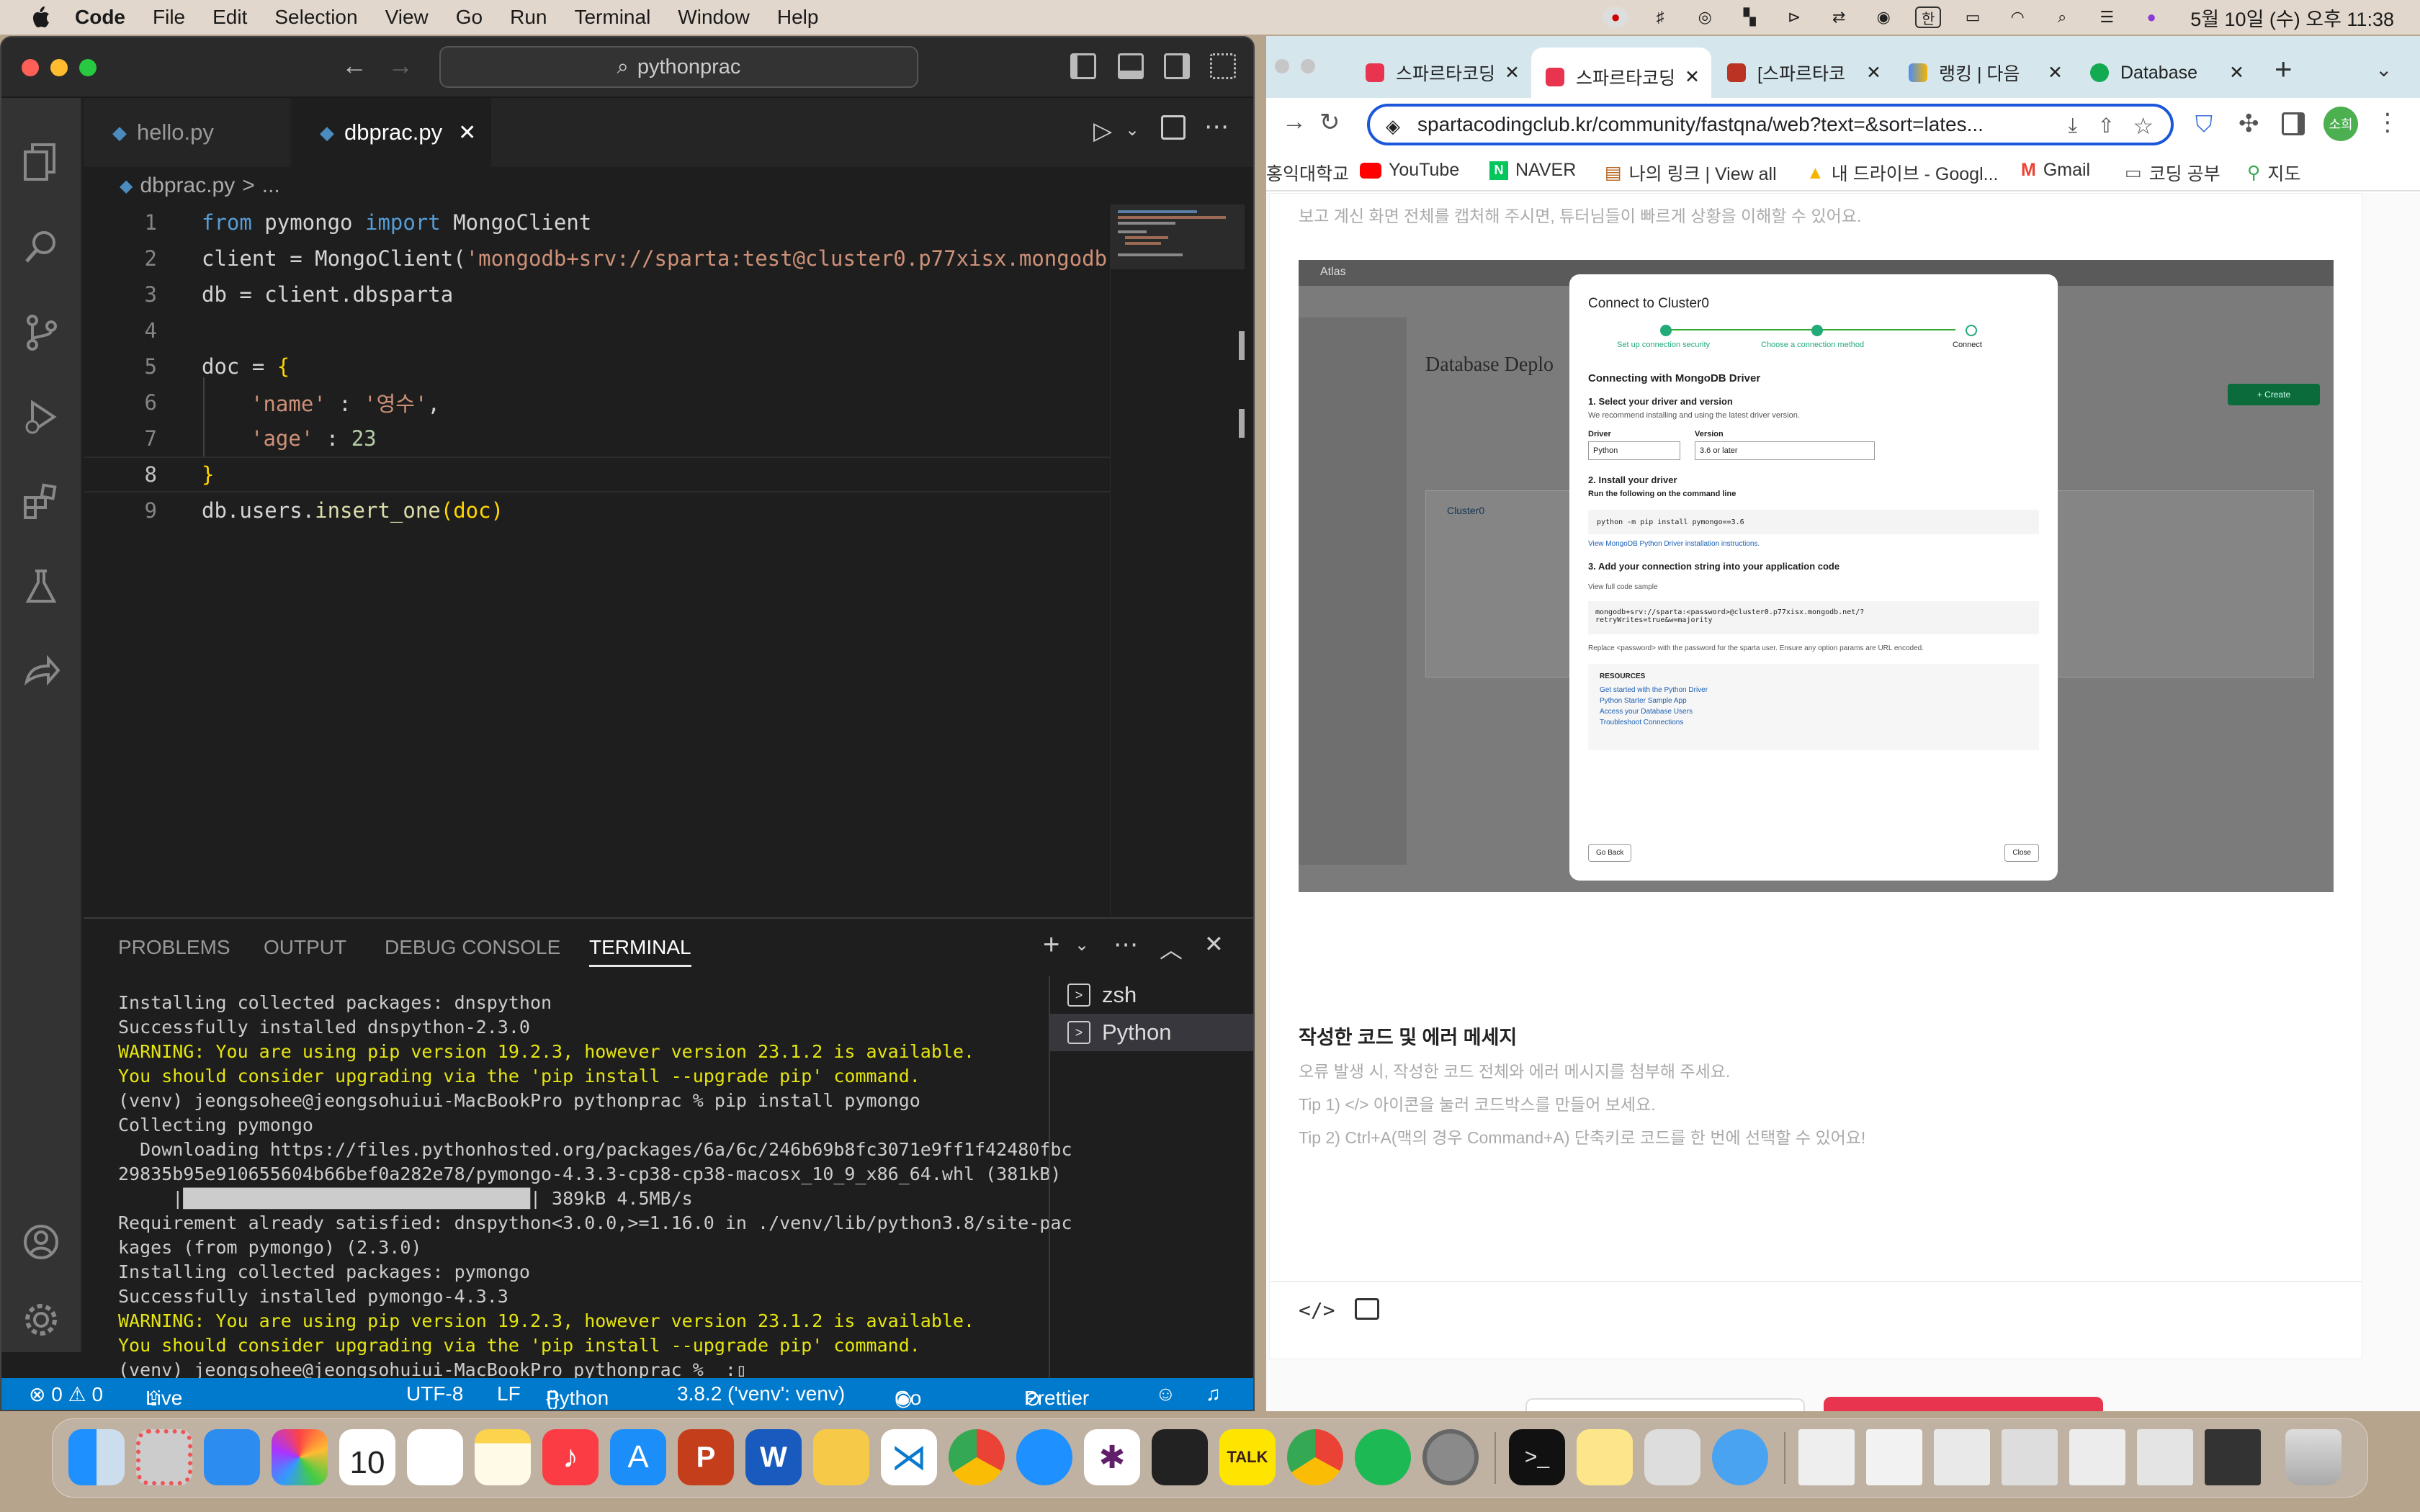 The height and width of the screenshot is (1512, 2420). What do you see at coordinates (2340, 124) in the screenshot?
I see `profile-avatar: 소희` at bounding box center [2340, 124].